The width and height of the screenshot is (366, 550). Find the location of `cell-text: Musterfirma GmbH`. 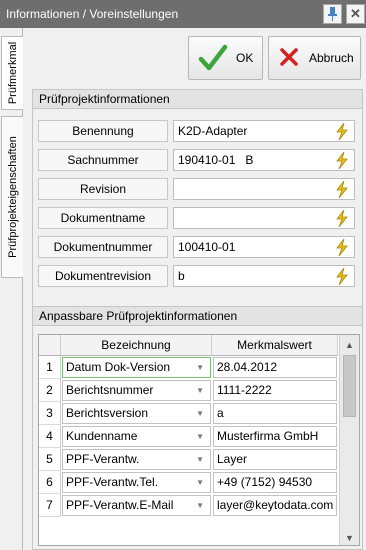

cell-text: Musterfirma GmbH is located at coordinates (268, 436).